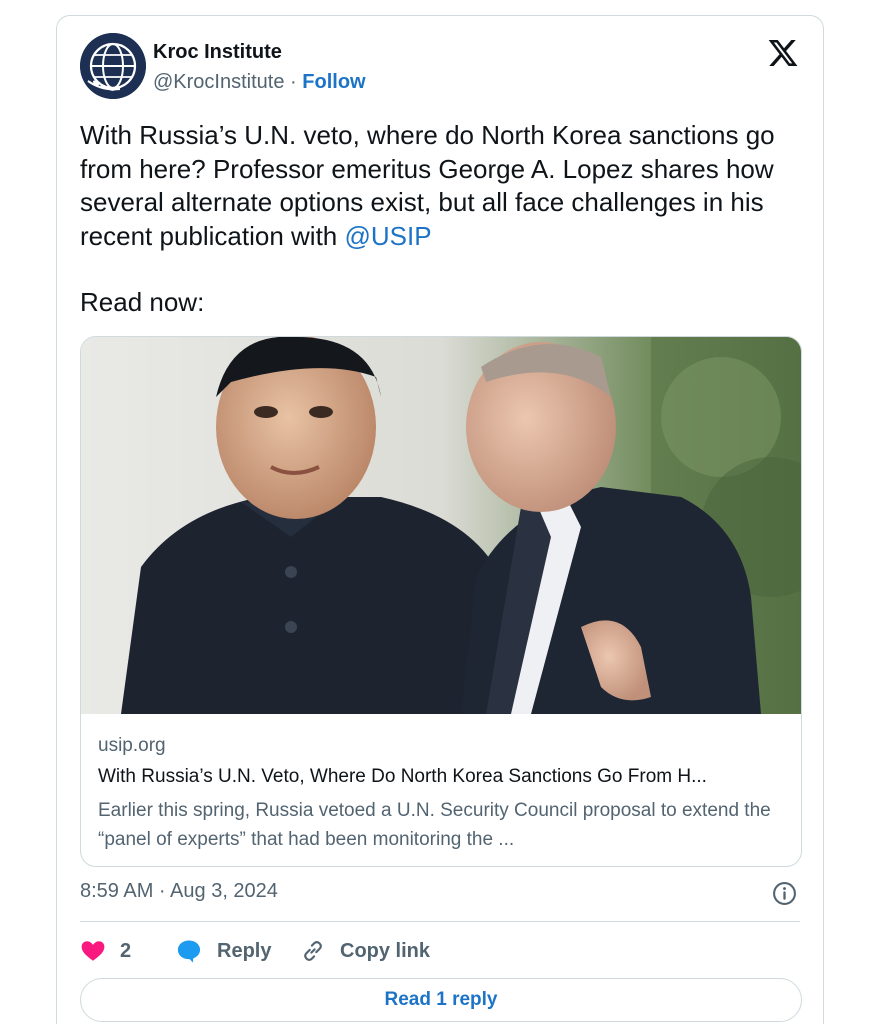  Describe the element at coordinates (126, 950) in the screenshot. I see `like-count: 2` at that location.